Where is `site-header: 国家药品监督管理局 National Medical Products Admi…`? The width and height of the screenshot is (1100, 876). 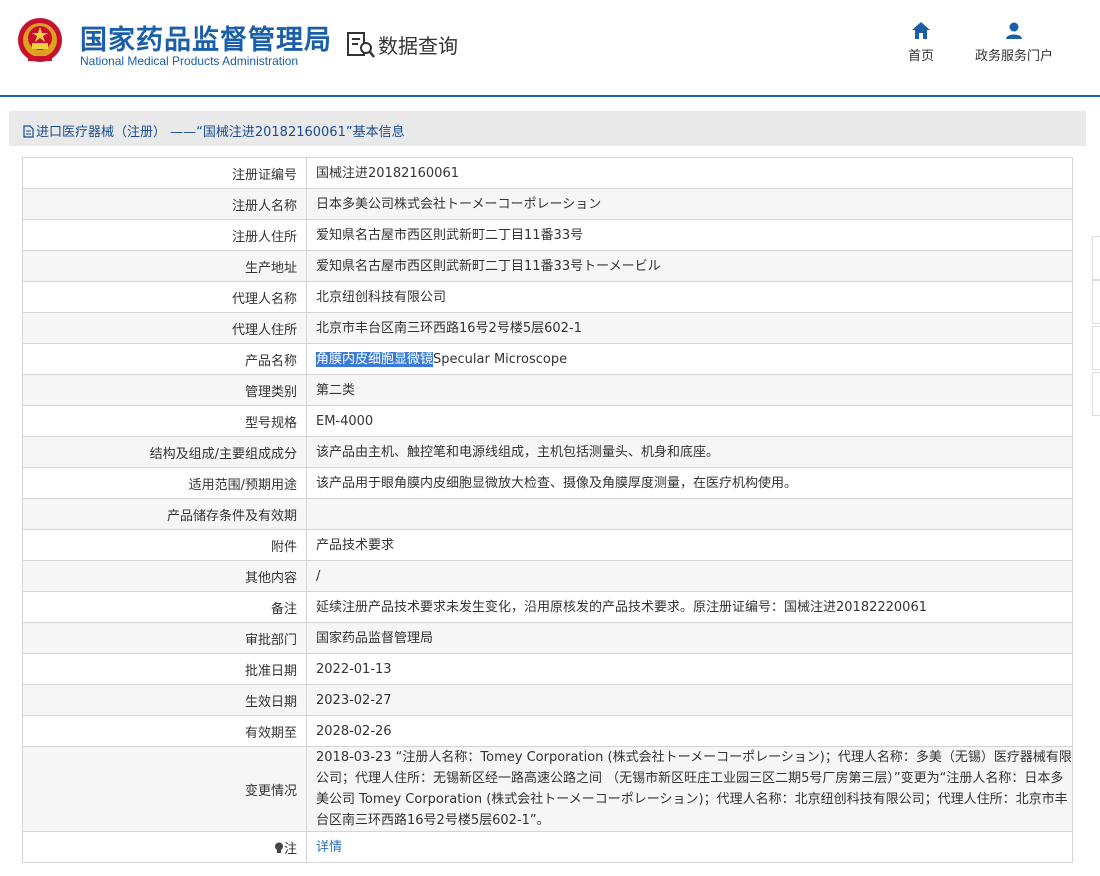
site-header: 国家药品监督管理局 National Medical Products Admi… is located at coordinates (550, 47).